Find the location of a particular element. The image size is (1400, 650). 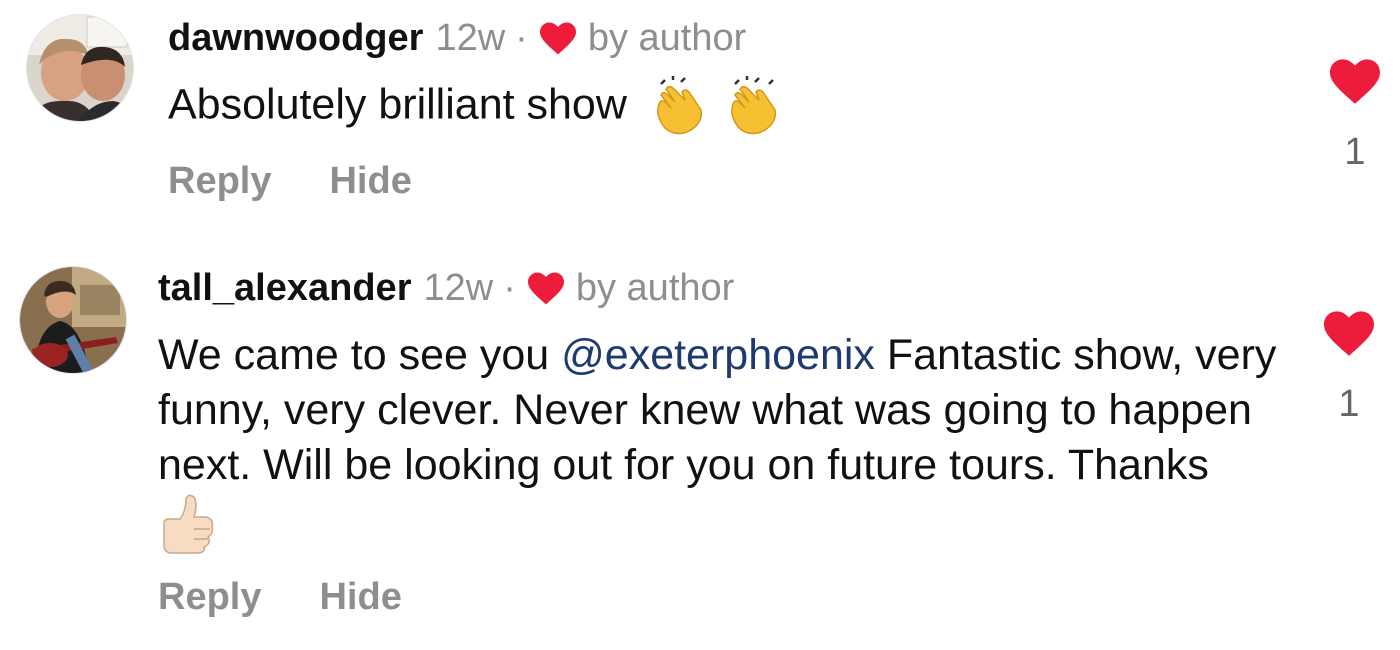

comment-body: Absolutely brilliant show is located at coordinates (397, 104).